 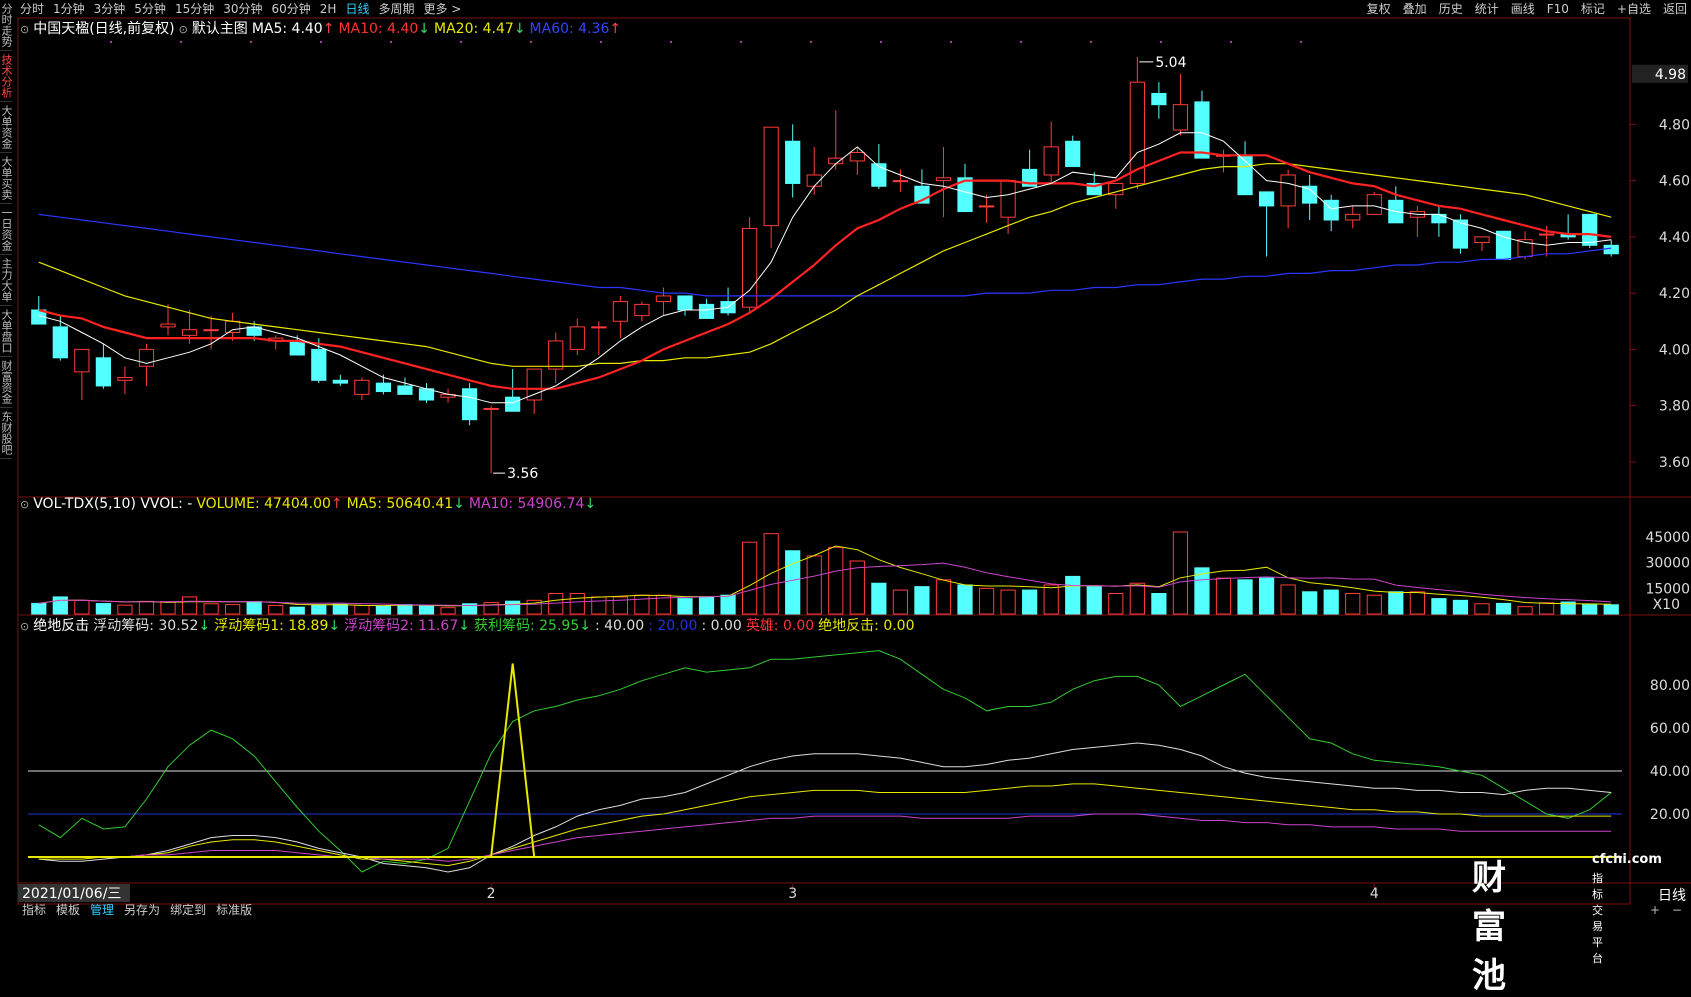 What do you see at coordinates (522, 474) in the screenshot?
I see `low-price-label: 3.56` at bounding box center [522, 474].